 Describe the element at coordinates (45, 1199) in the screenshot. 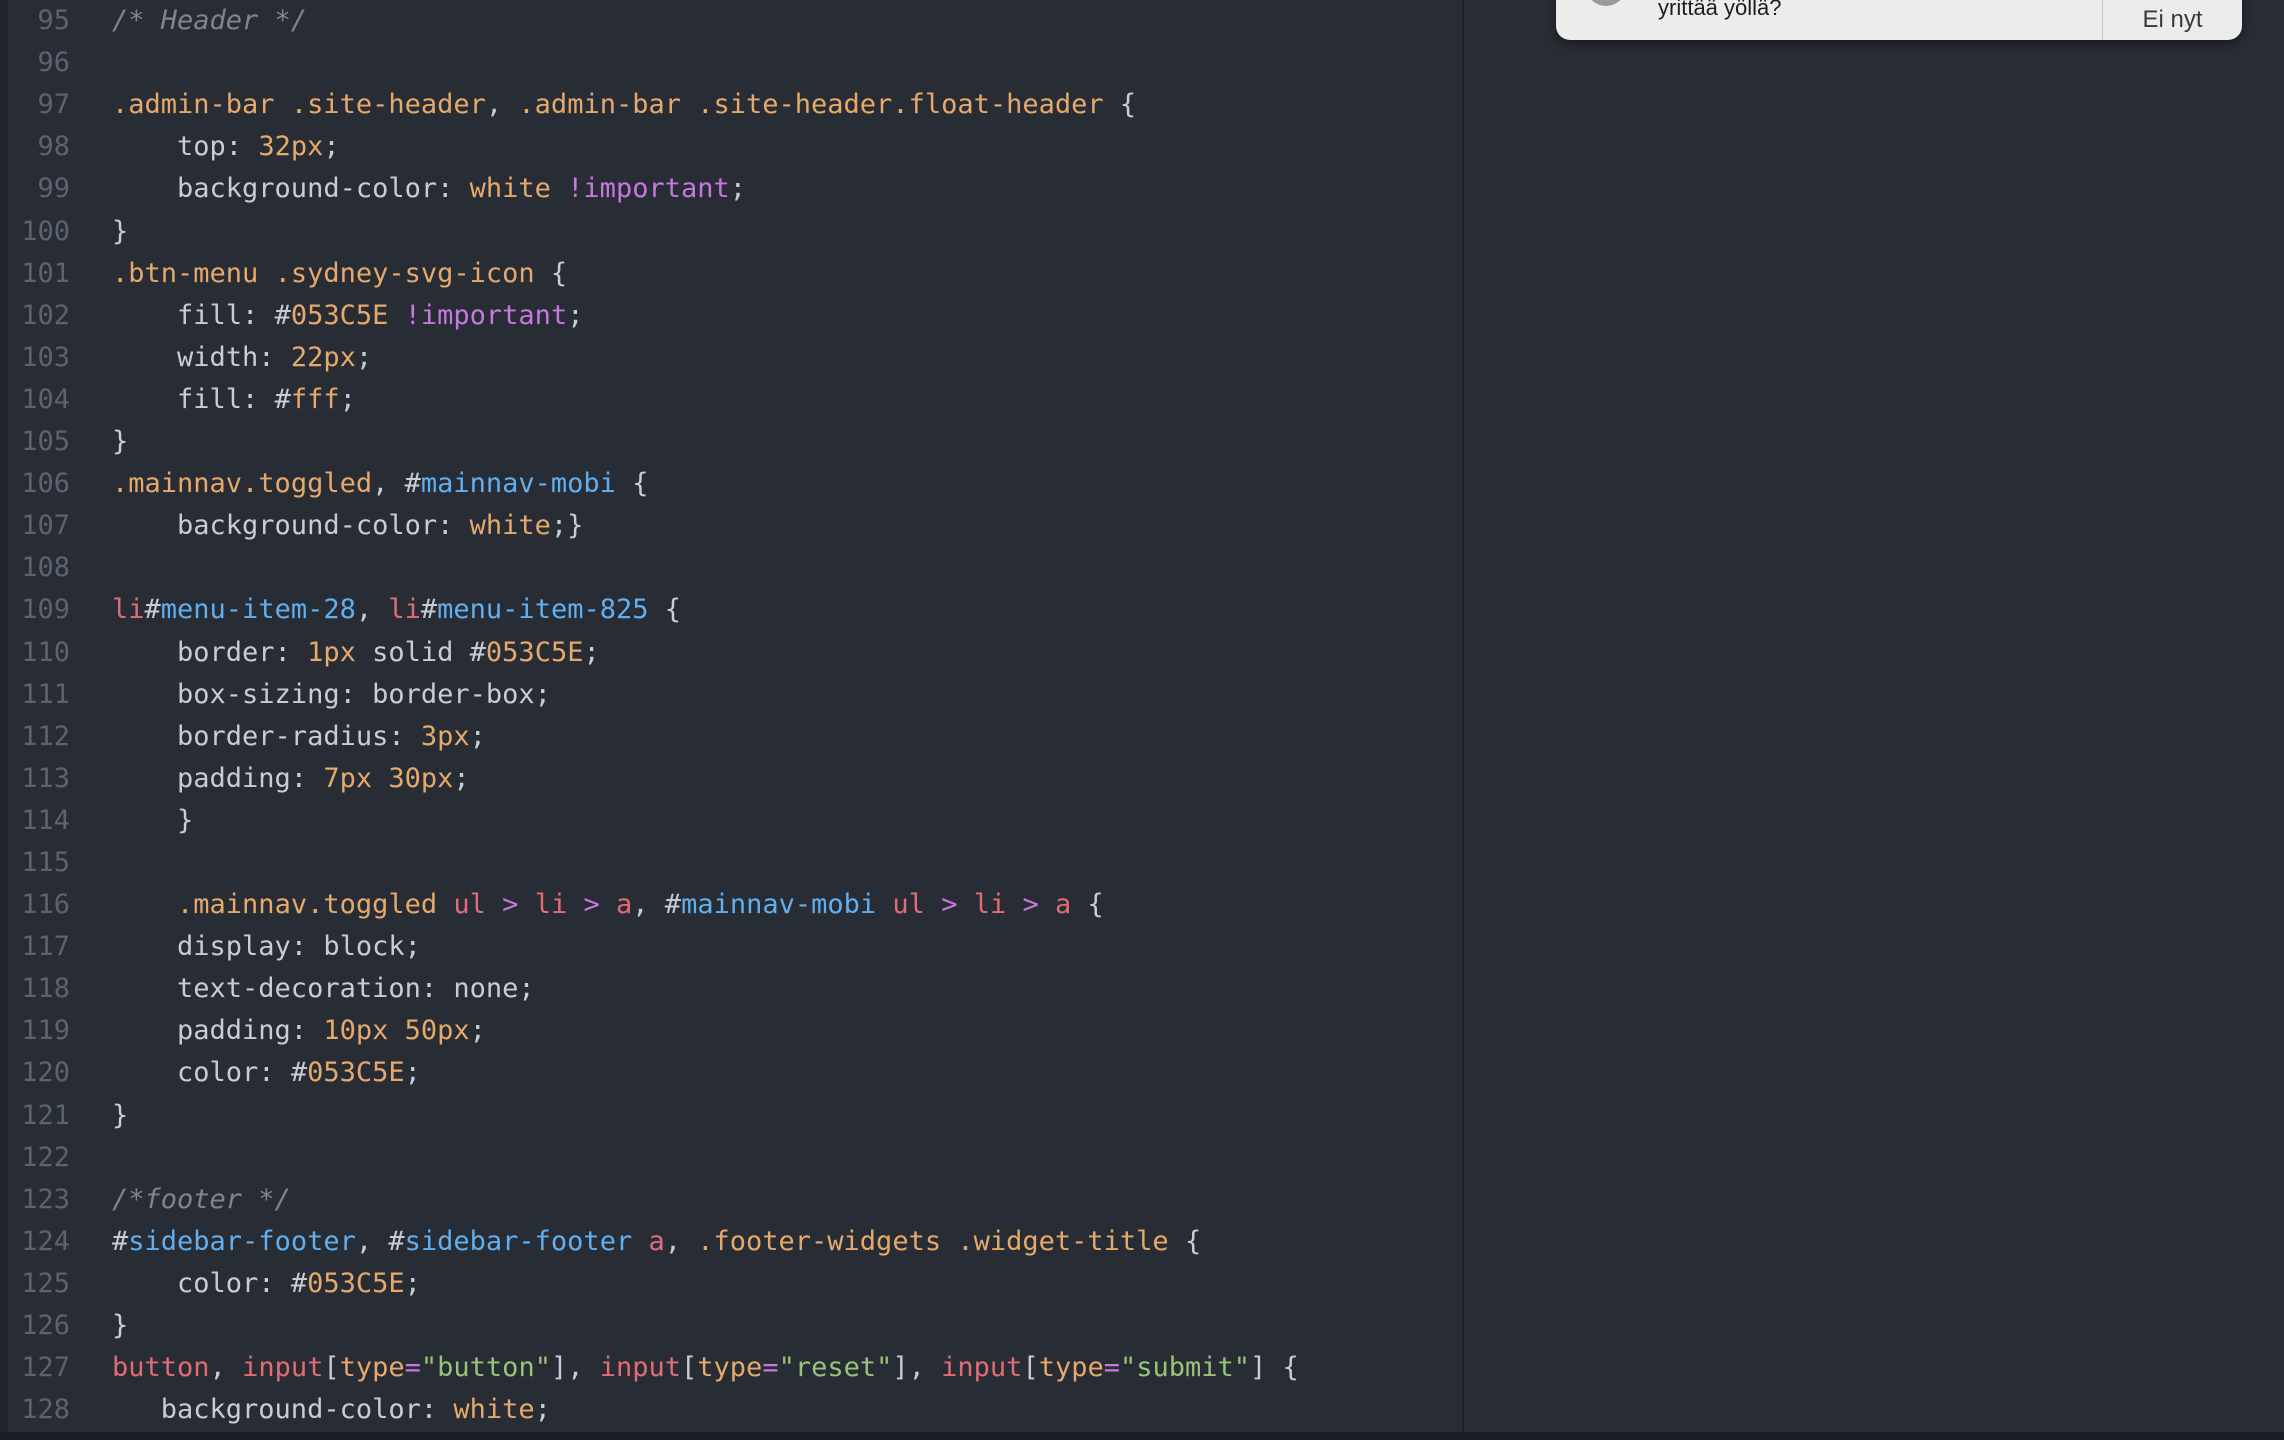

I see `line-number: 123` at that location.